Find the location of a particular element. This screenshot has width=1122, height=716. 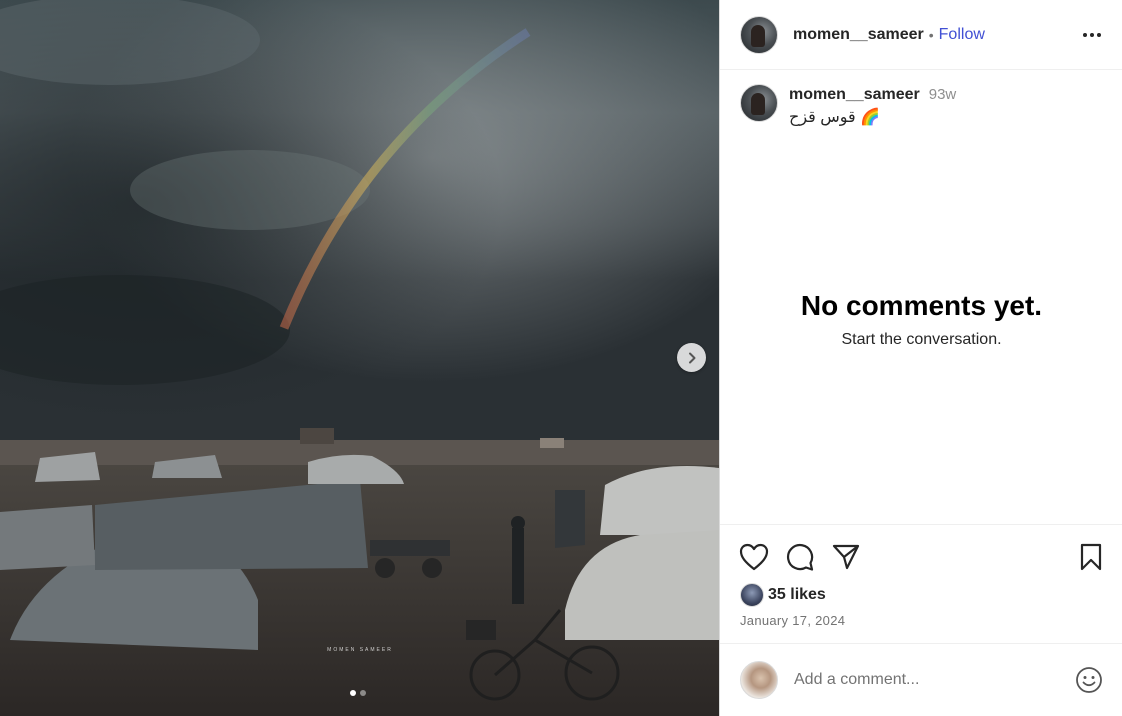

comments-empty-state: No comments yet. Start the conversation. is located at coordinates (921, 319).